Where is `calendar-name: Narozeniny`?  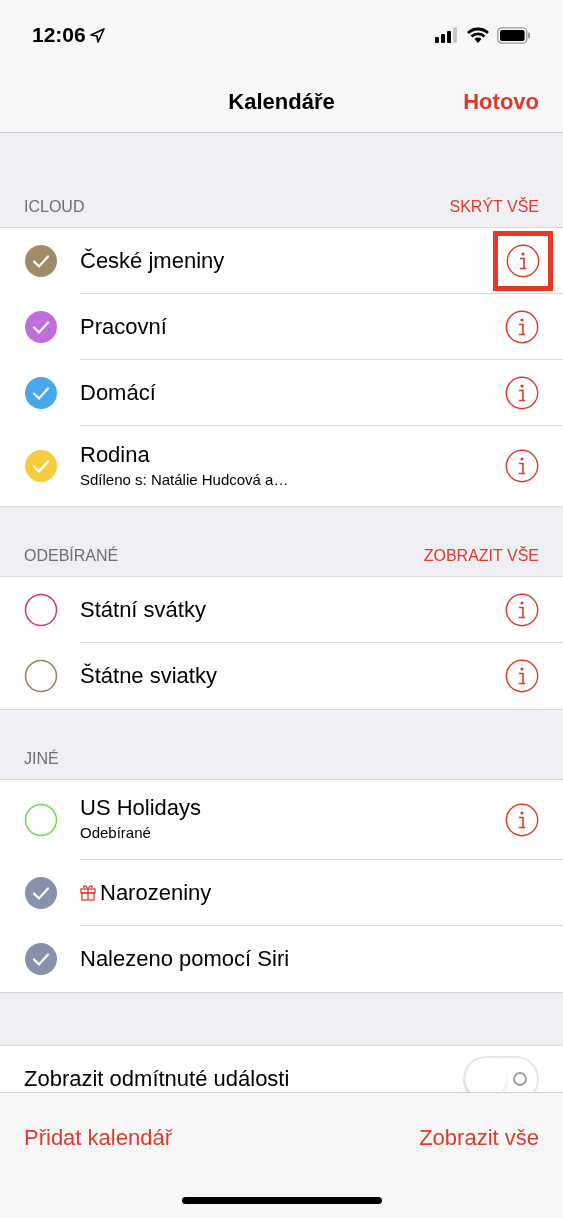
calendar-name: Narozeniny is located at coordinates (156, 892).